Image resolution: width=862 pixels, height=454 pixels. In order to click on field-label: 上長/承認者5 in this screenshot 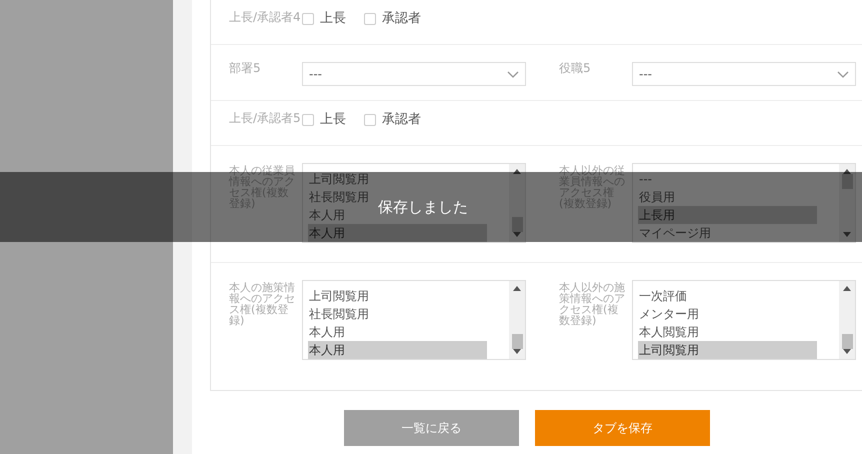, I will do `click(265, 118)`.